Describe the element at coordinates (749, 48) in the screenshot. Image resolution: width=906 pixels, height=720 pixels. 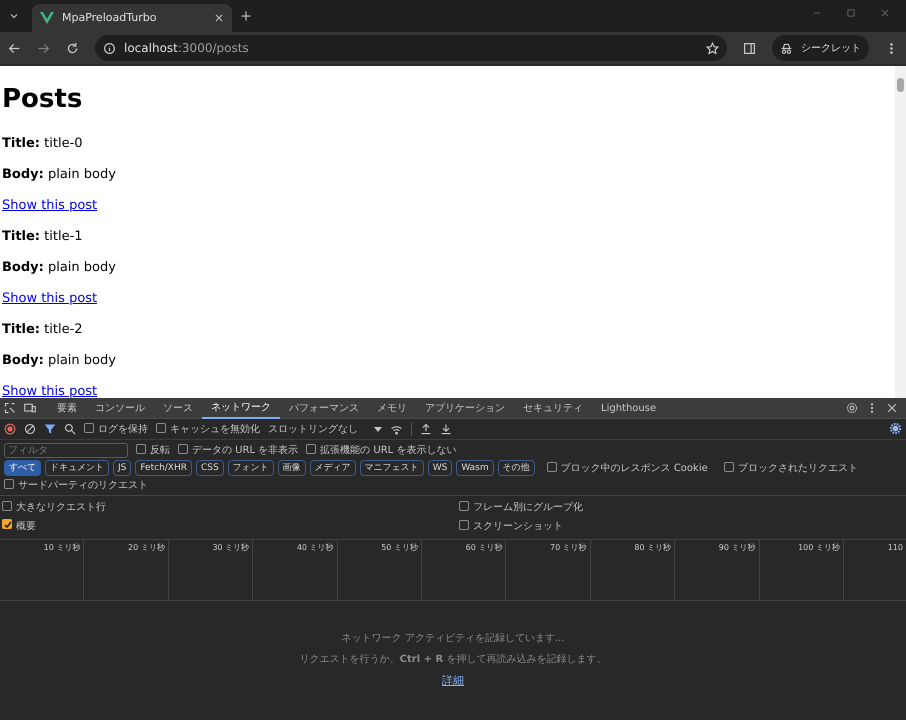
I see `side-panel-icon` at that location.